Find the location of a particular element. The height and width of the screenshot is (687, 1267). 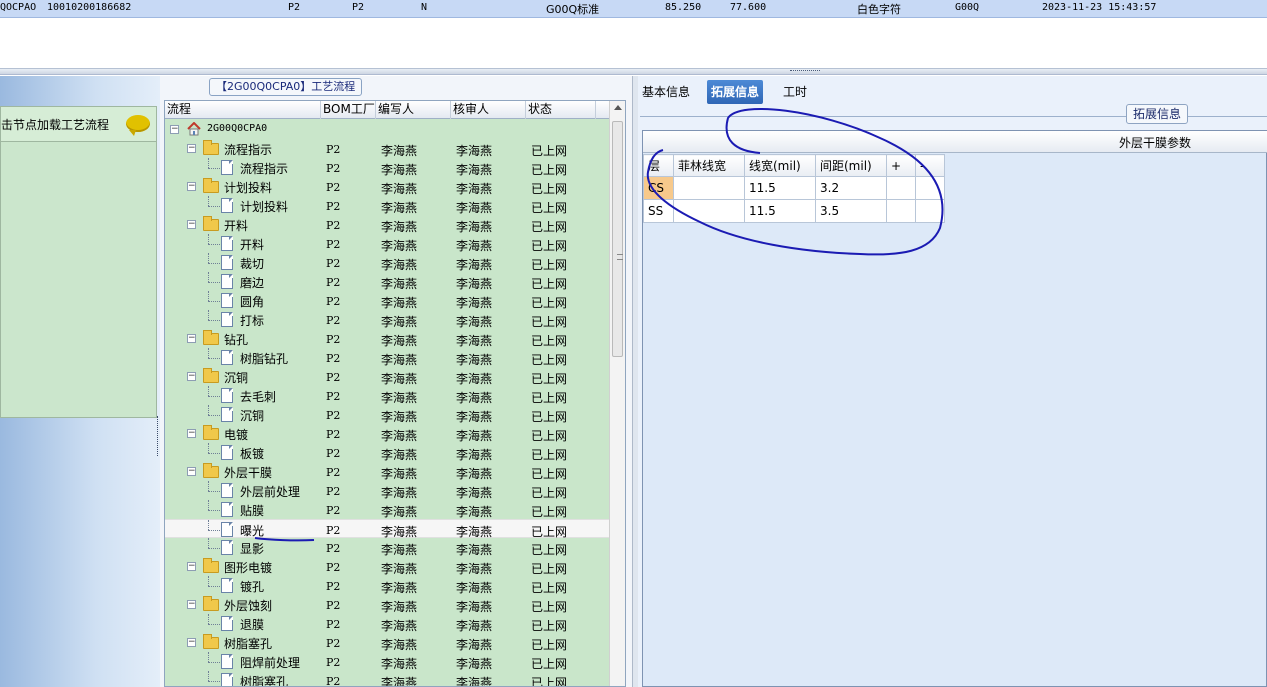

process-flow-title: 【2G00Q0CPA0】工艺流程 is located at coordinates (286, 87).